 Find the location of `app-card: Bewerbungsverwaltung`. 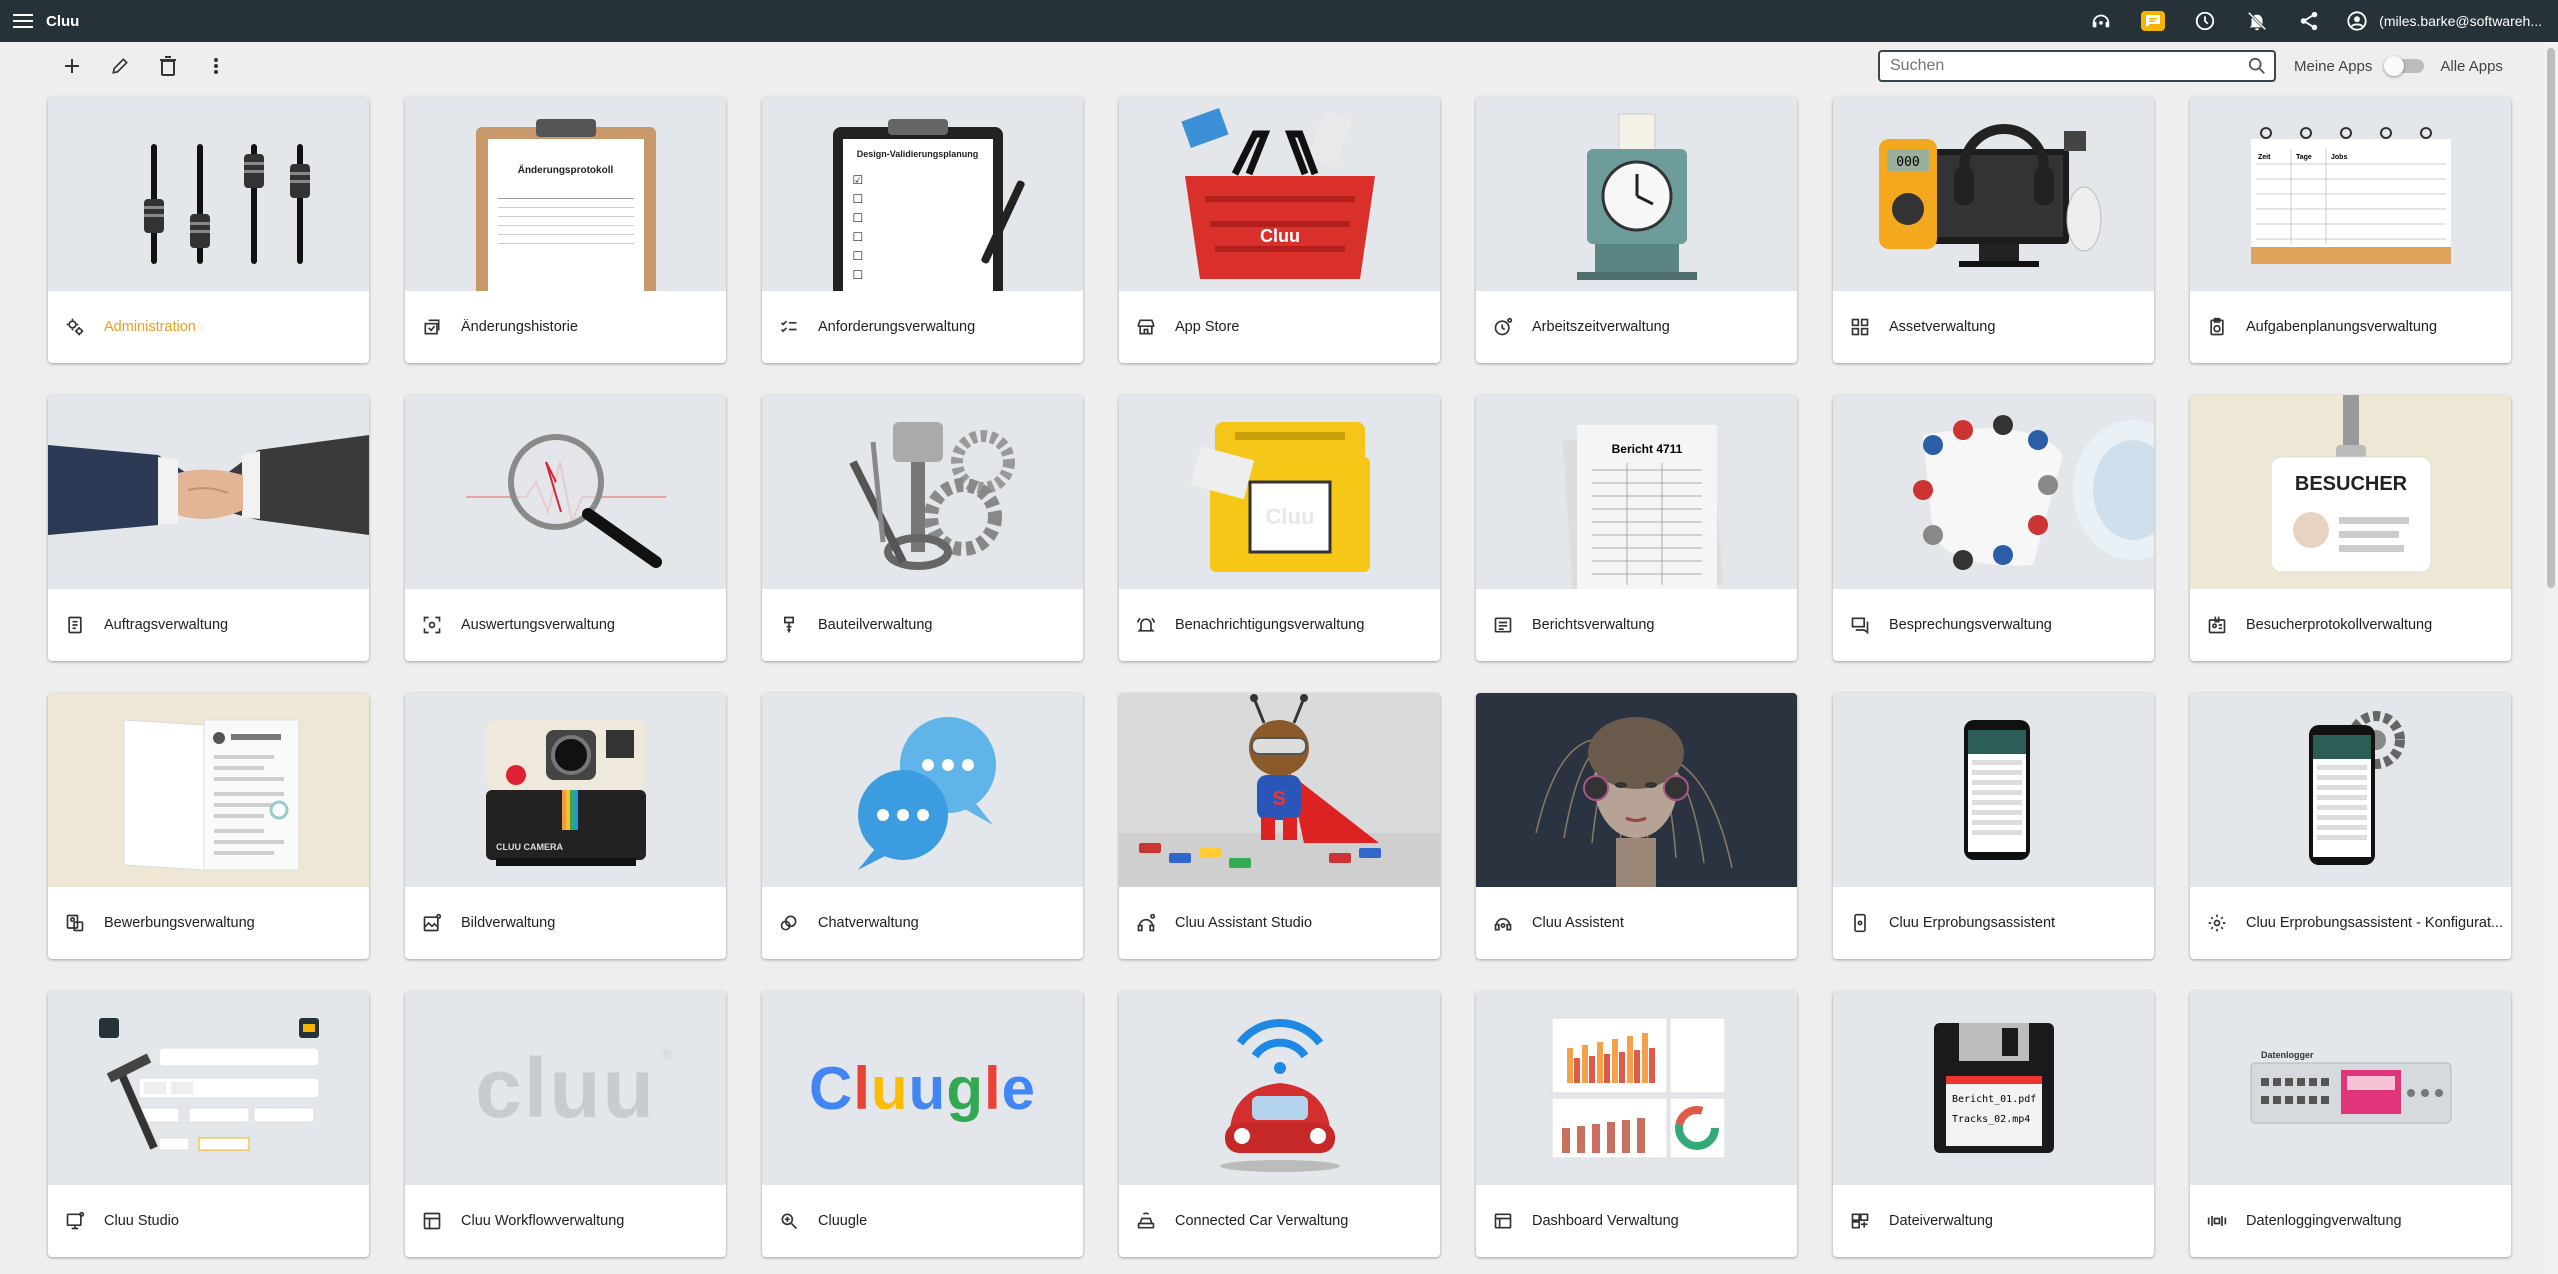

app-card: Bewerbungsverwaltung is located at coordinates (208, 826).